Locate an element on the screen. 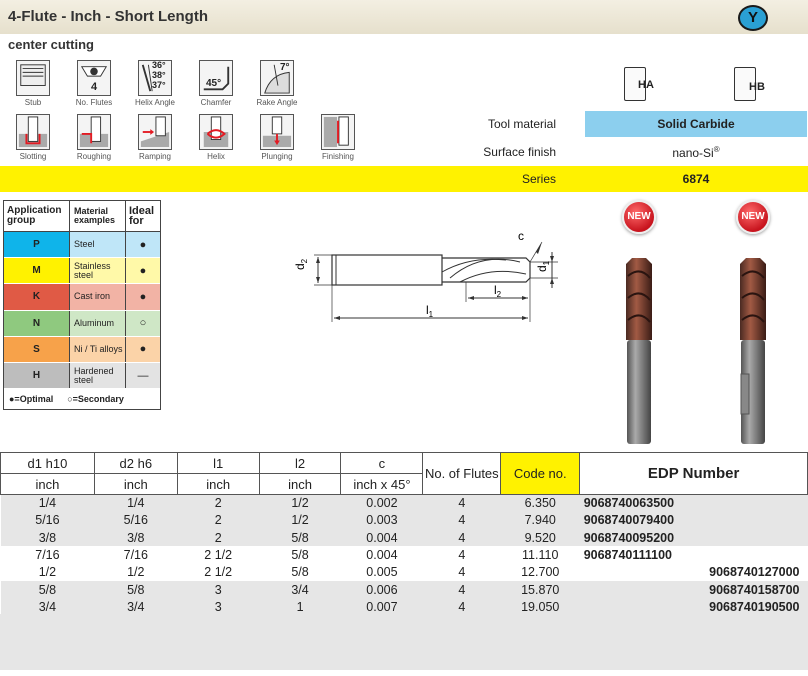 This screenshot has height=676, width=808. new-badge-ha: NEW is located at coordinates (639, 217).